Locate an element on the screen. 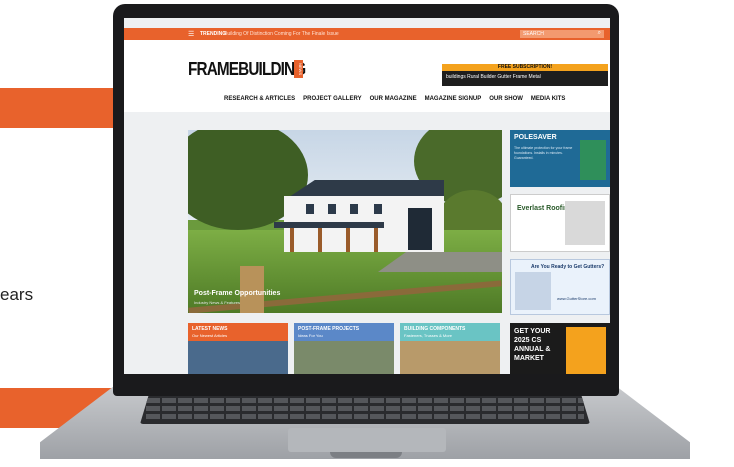 The height and width of the screenshot is (467, 734). card-title: POST-FRAME PROJECTS is located at coordinates (329, 329).